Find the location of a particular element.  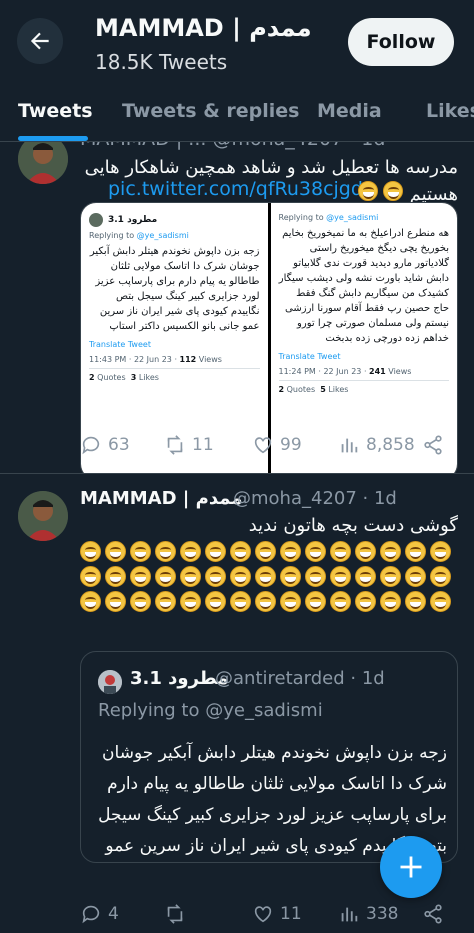

views-count: 8,858 is located at coordinates (390, 445).